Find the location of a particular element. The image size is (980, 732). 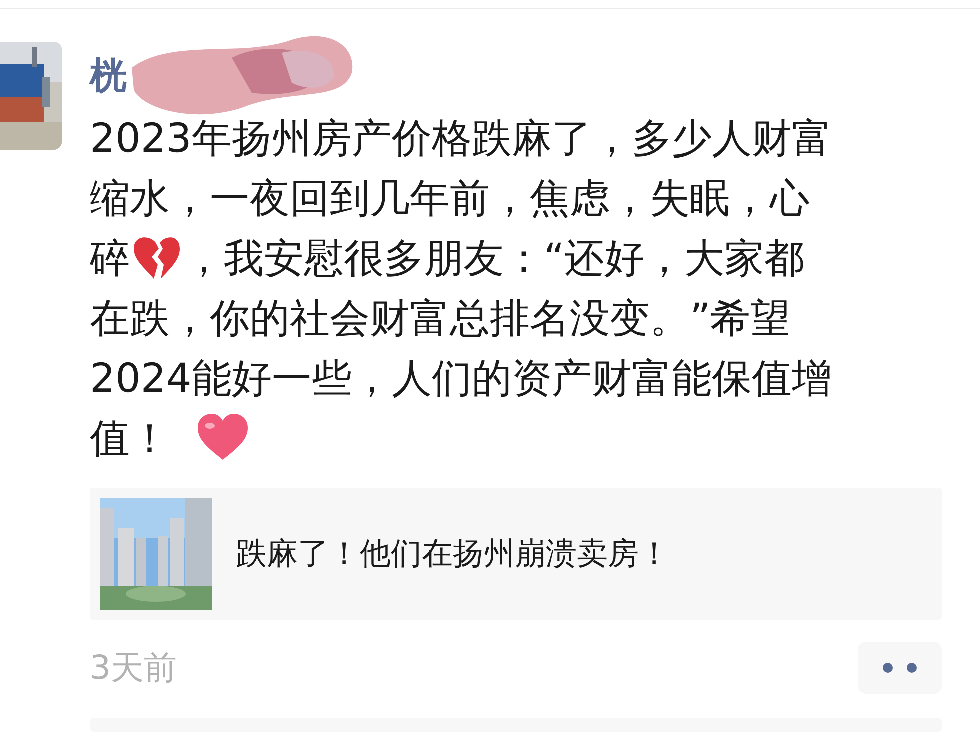

heart-icon is located at coordinates (223, 438).